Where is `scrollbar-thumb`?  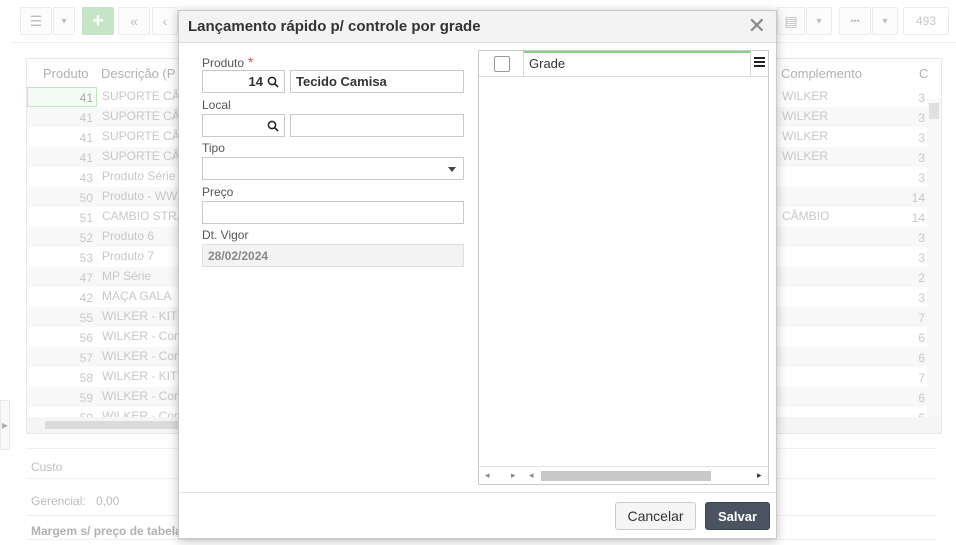 scrollbar-thumb is located at coordinates (626, 476).